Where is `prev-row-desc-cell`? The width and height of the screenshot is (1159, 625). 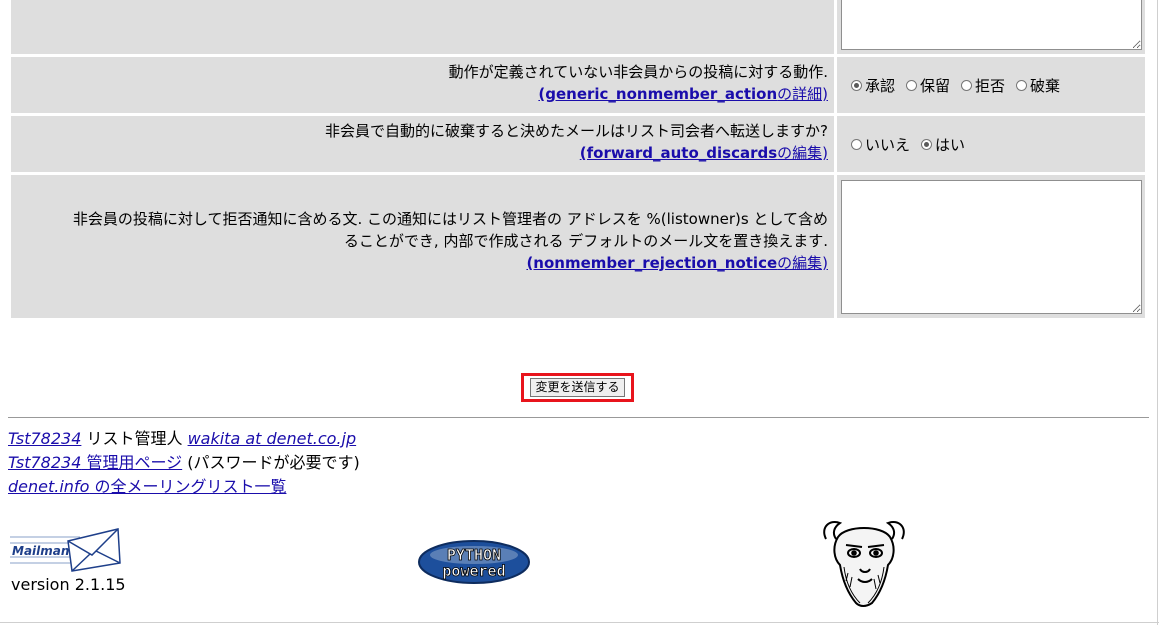 prev-row-desc-cell is located at coordinates (422, 27).